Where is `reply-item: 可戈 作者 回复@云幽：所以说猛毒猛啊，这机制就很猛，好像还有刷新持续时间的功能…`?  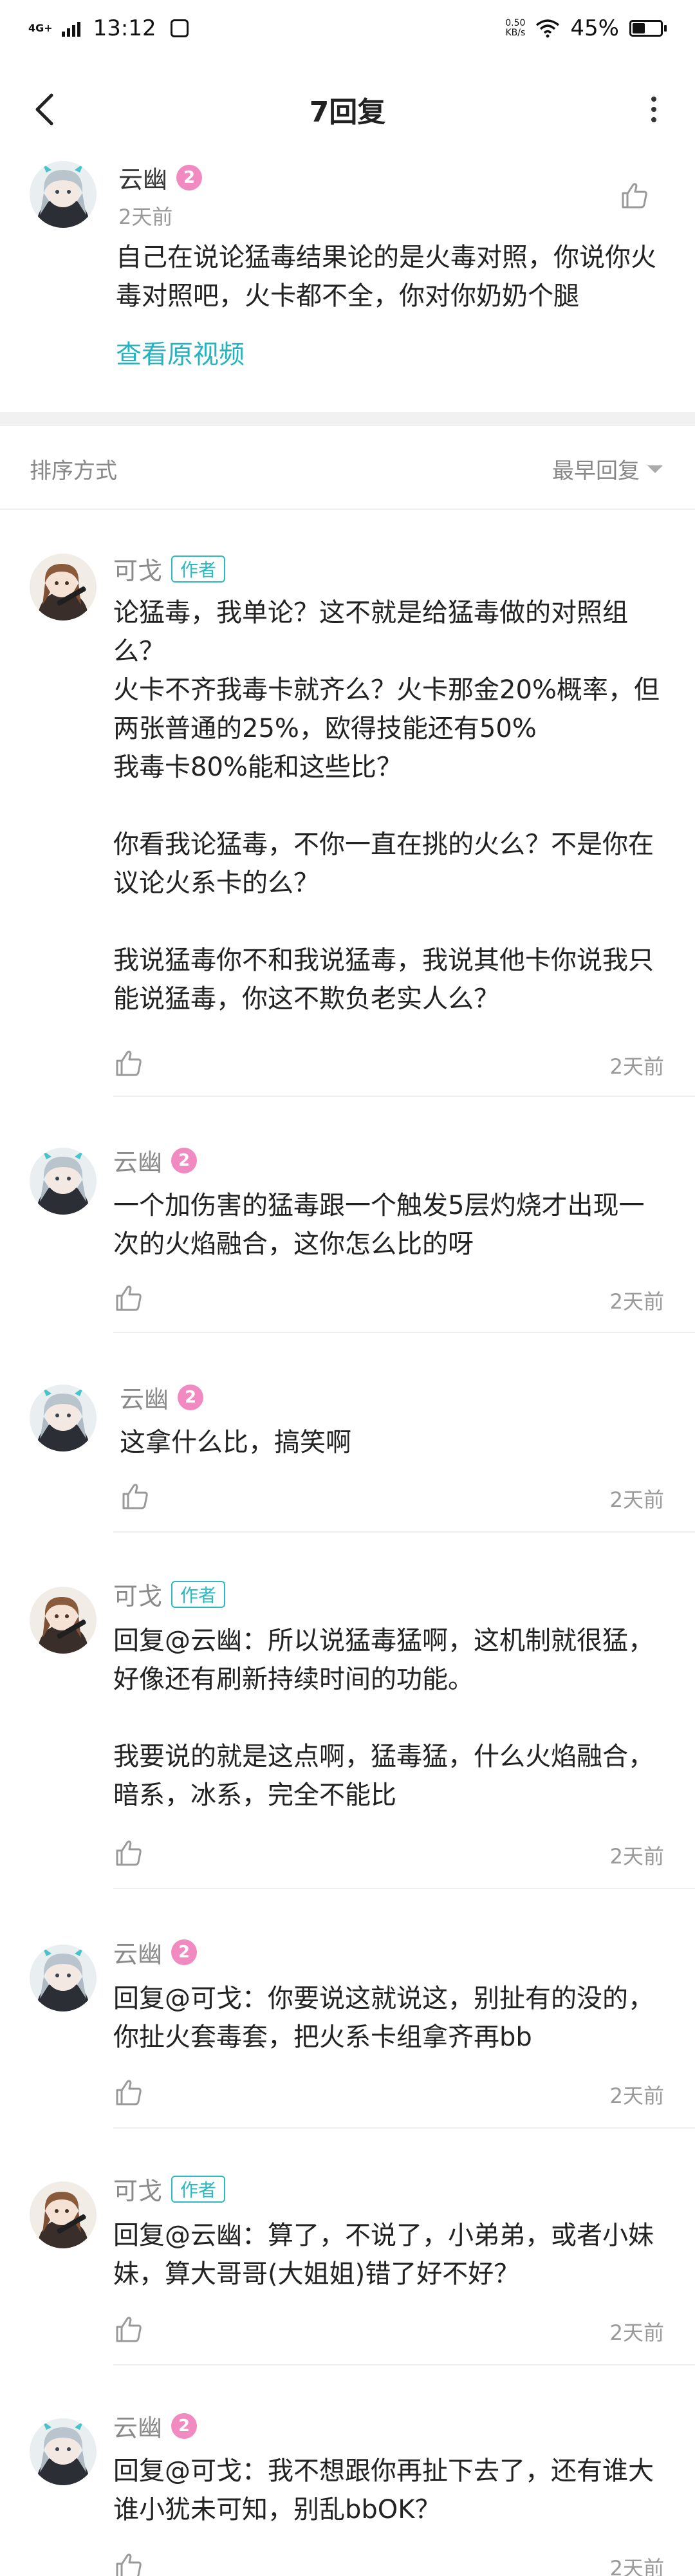
reply-item: 可戈 作者 回复@云幽：所以说猛毒猛啊，这机制就很猛，好像还有刷新持续时间的功能… is located at coordinates (347, 1710).